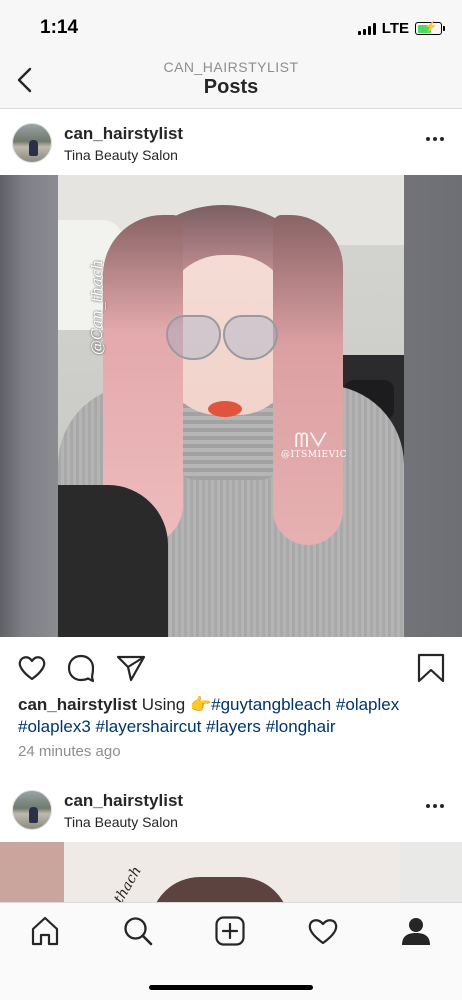  What do you see at coordinates (231, 951) in the screenshot?
I see `bottom-tab-bar` at bounding box center [231, 951].